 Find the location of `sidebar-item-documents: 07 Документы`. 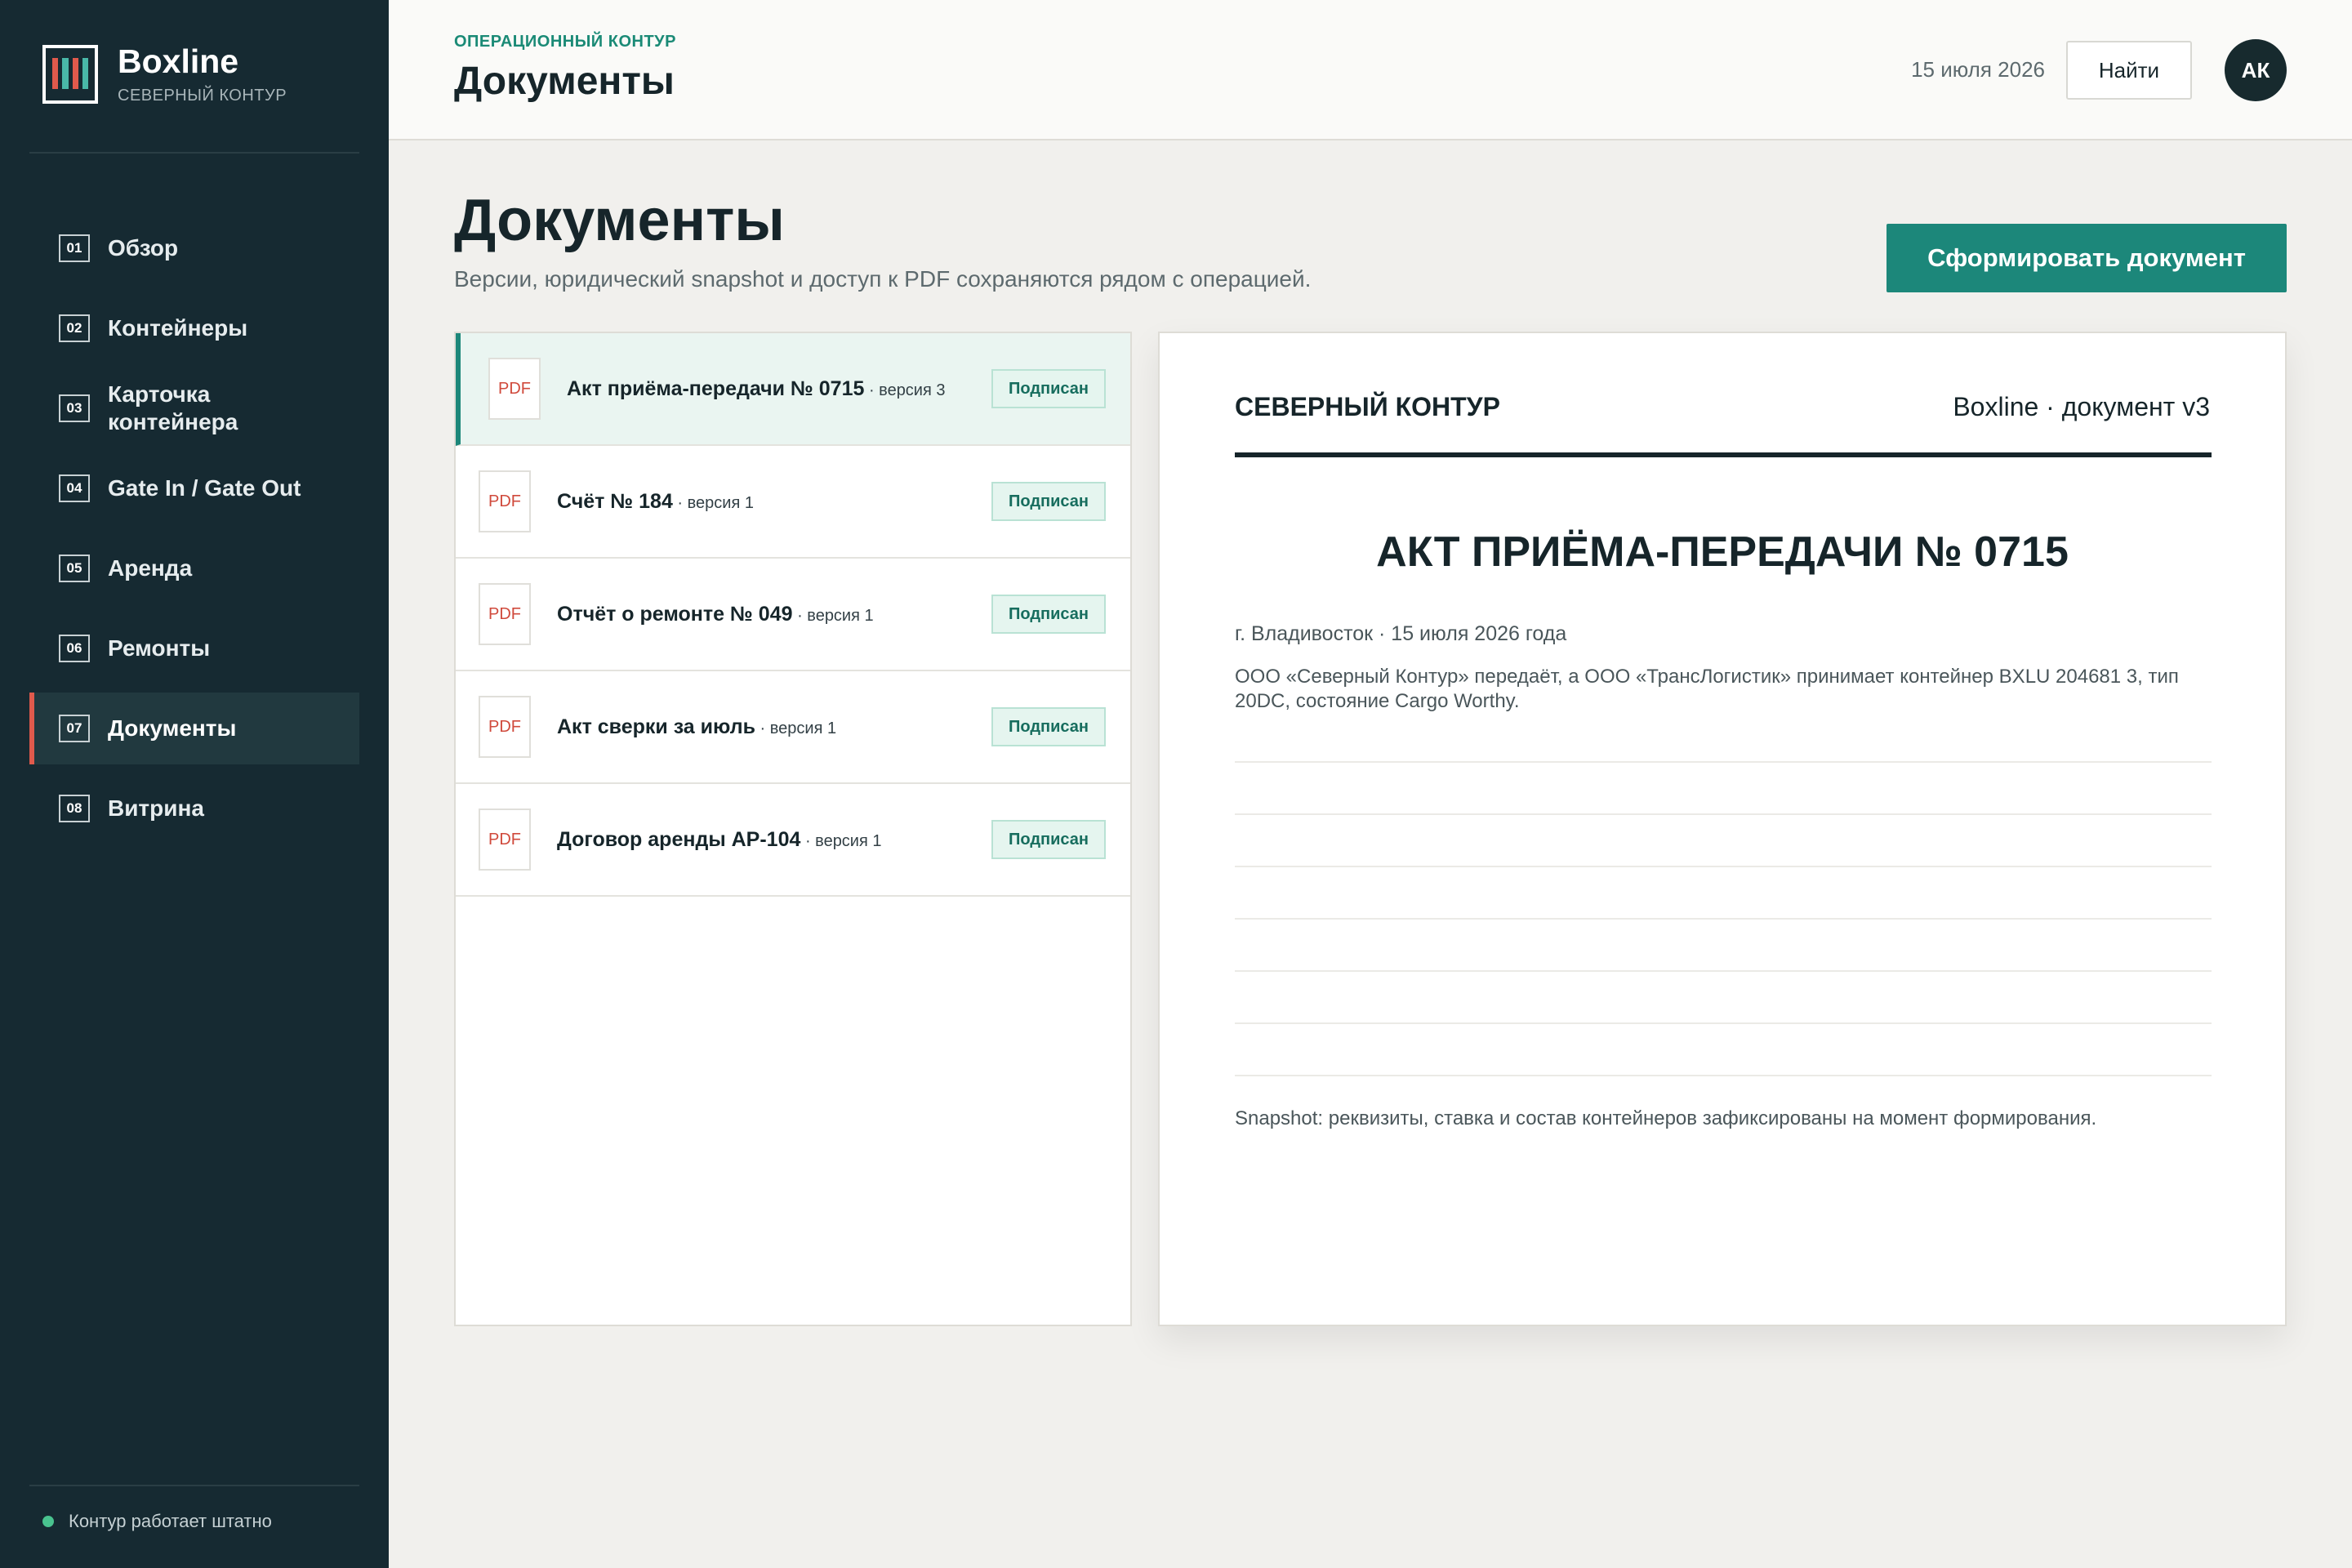

sidebar-item-documents: 07 Документы is located at coordinates (194, 728).